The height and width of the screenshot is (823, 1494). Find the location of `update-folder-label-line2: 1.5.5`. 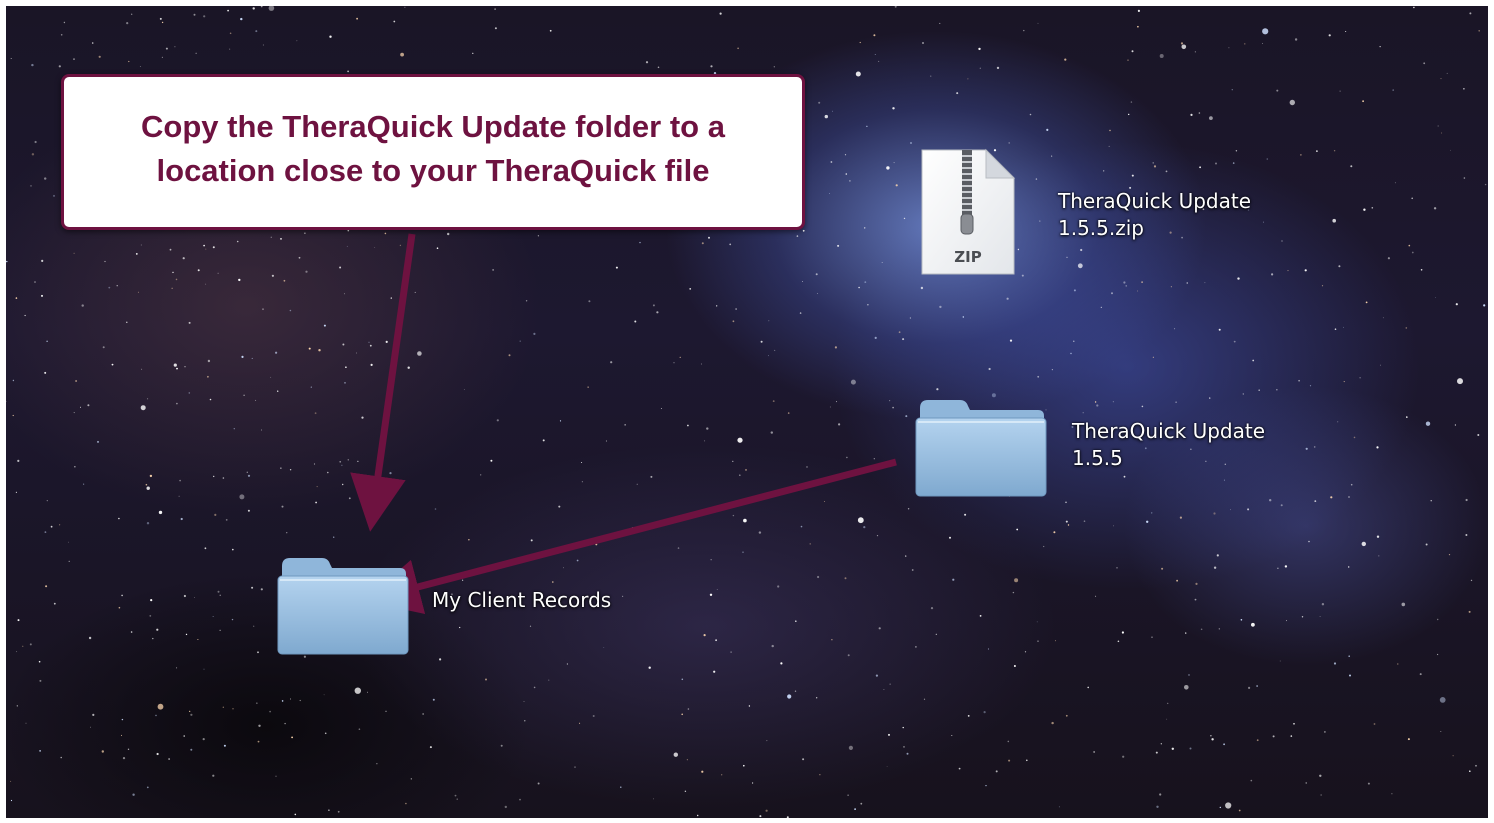

update-folder-label-line2: 1.5.5 is located at coordinates (1097, 458).